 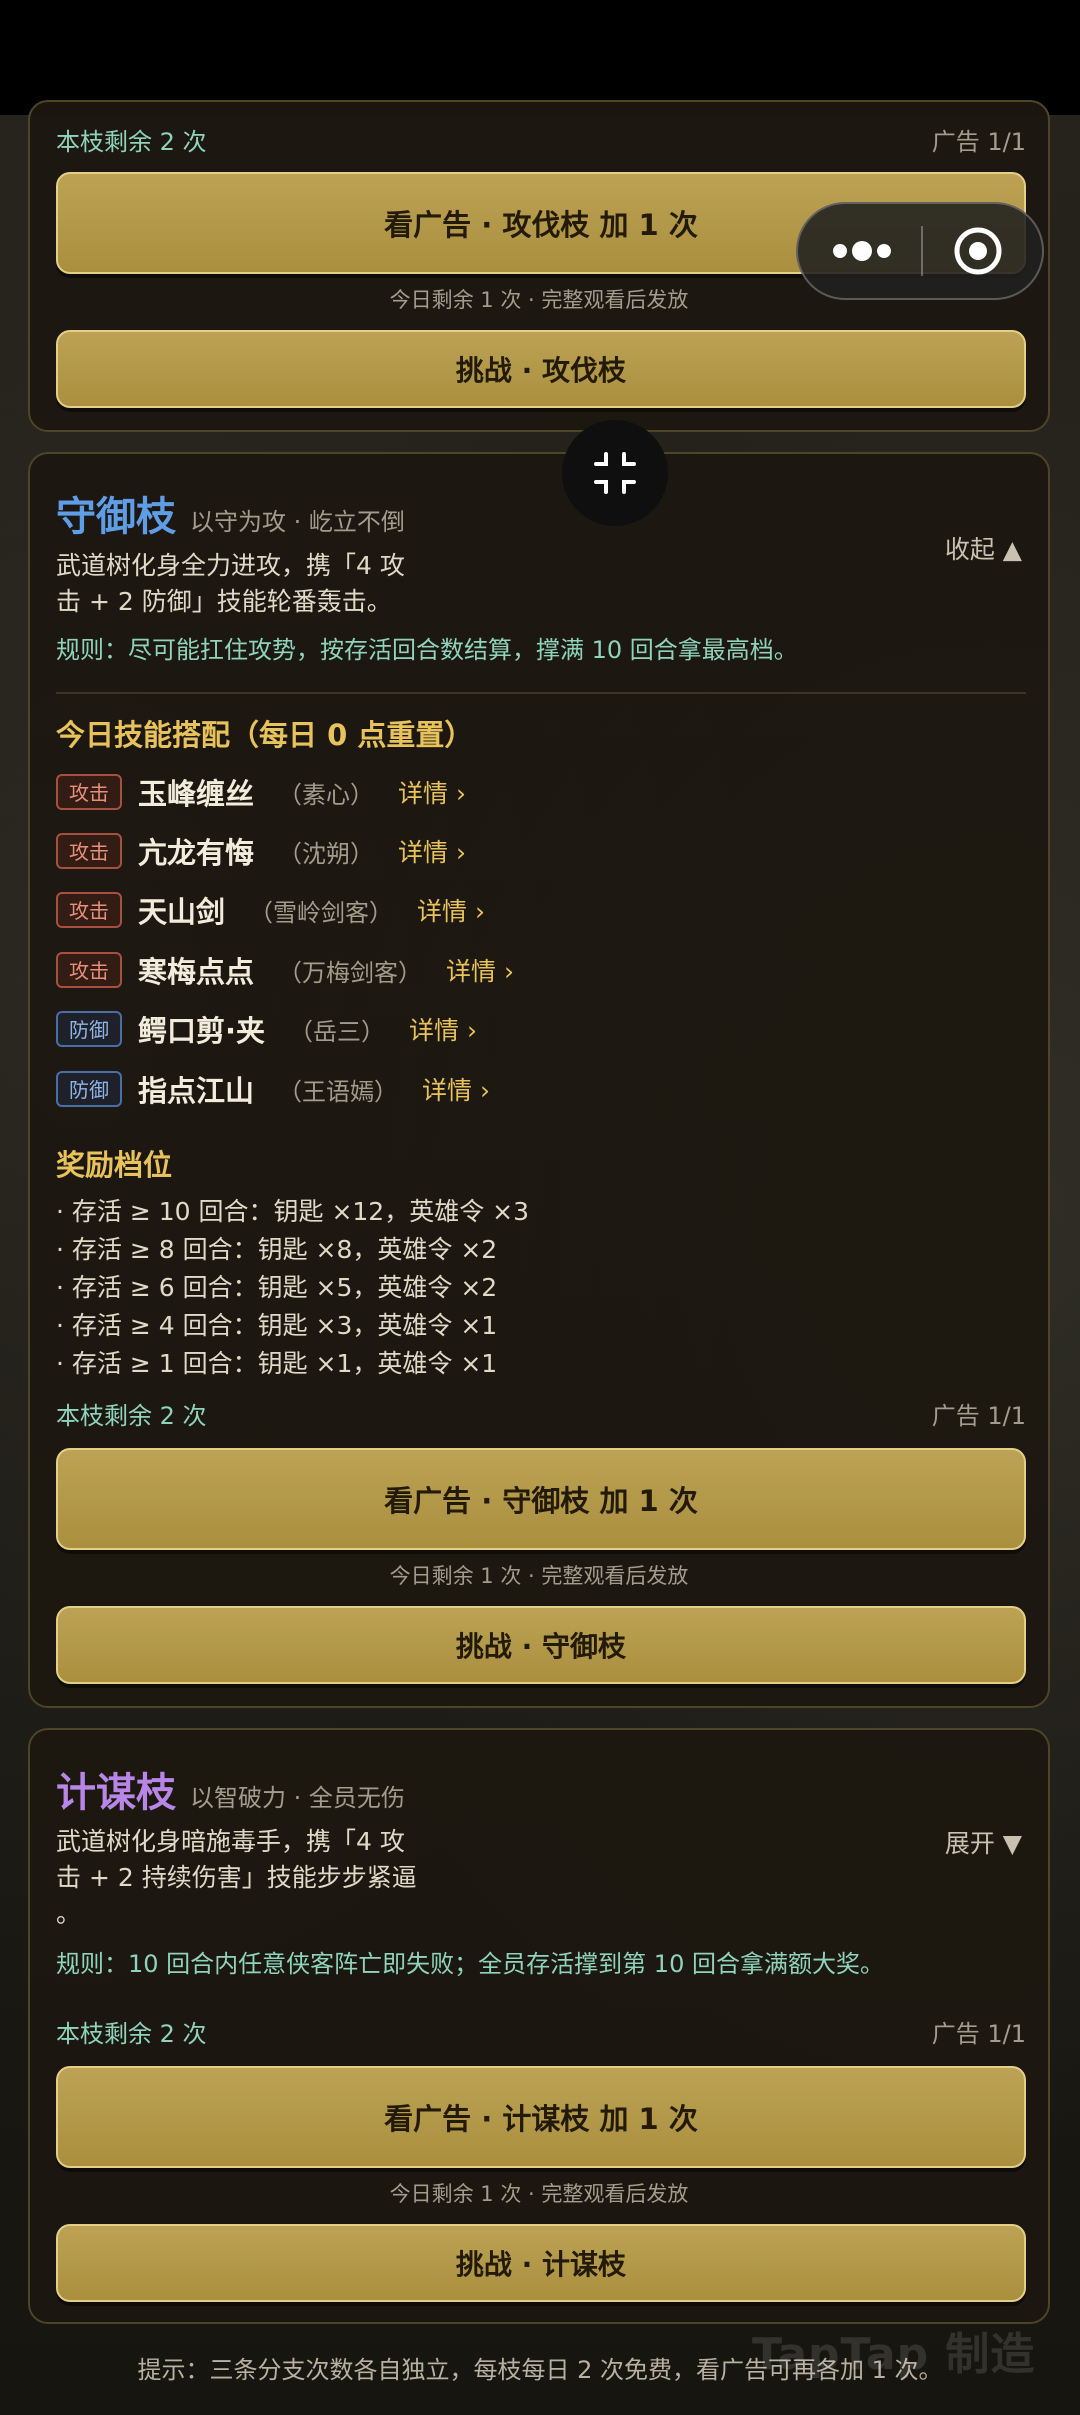 What do you see at coordinates (326, 794) in the screenshot?
I see `skill-source: （素心）` at bounding box center [326, 794].